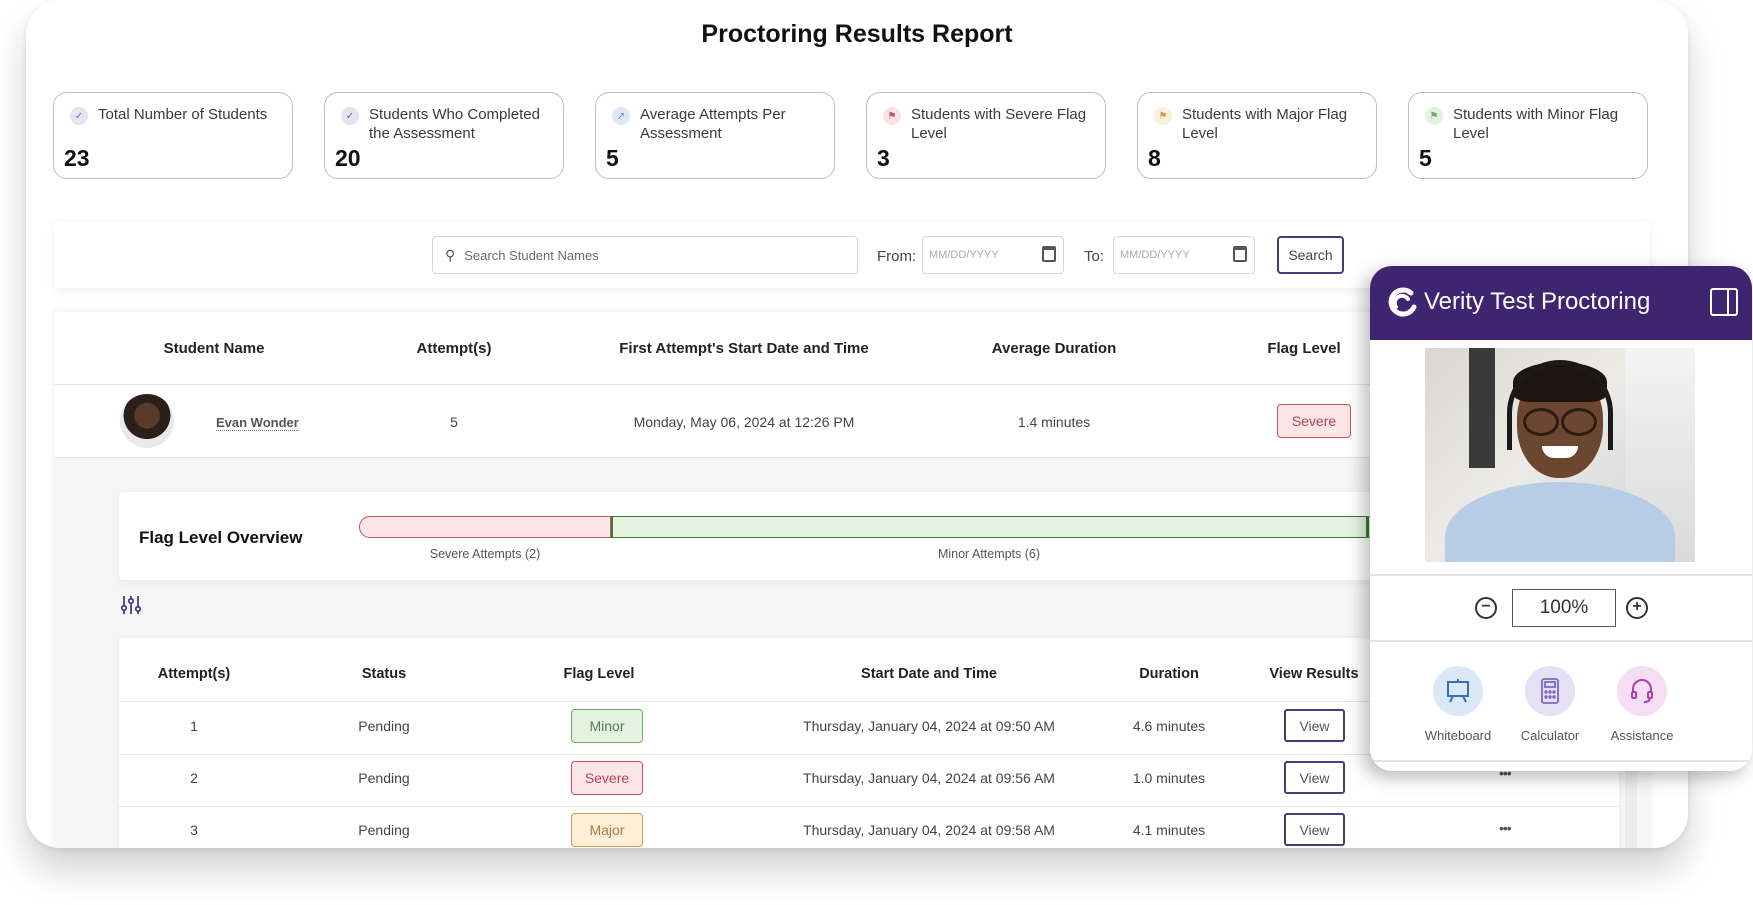 The image size is (1753, 905). I want to click on flag-badge: Major, so click(607, 830).